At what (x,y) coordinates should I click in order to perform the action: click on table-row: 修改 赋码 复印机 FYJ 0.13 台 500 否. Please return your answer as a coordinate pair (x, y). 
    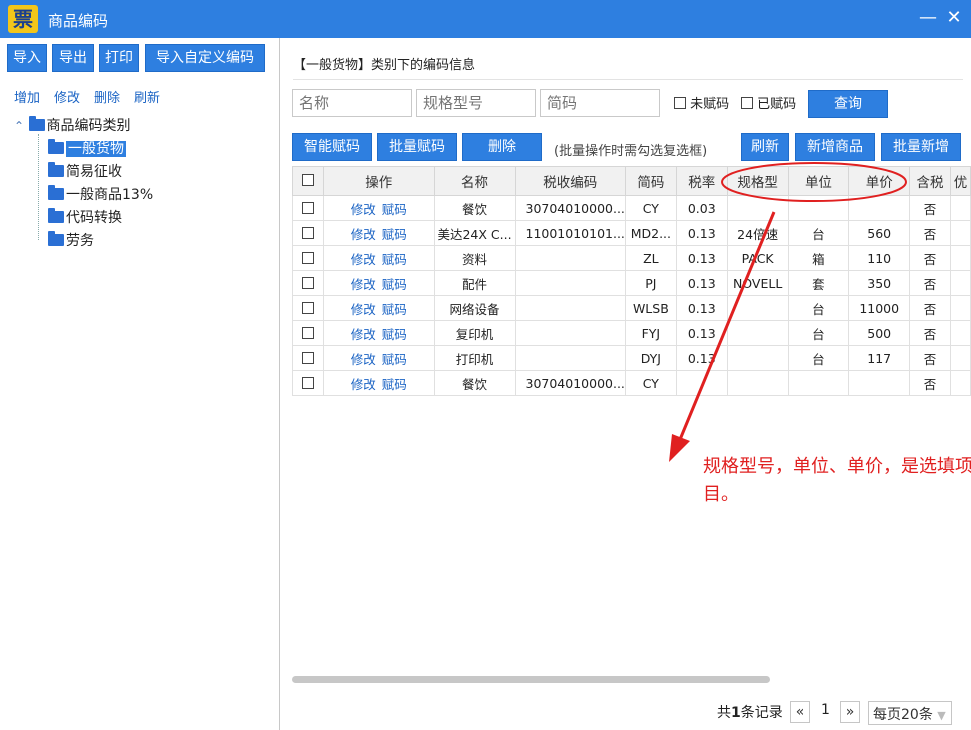
    Looking at the image, I should click on (631, 333).